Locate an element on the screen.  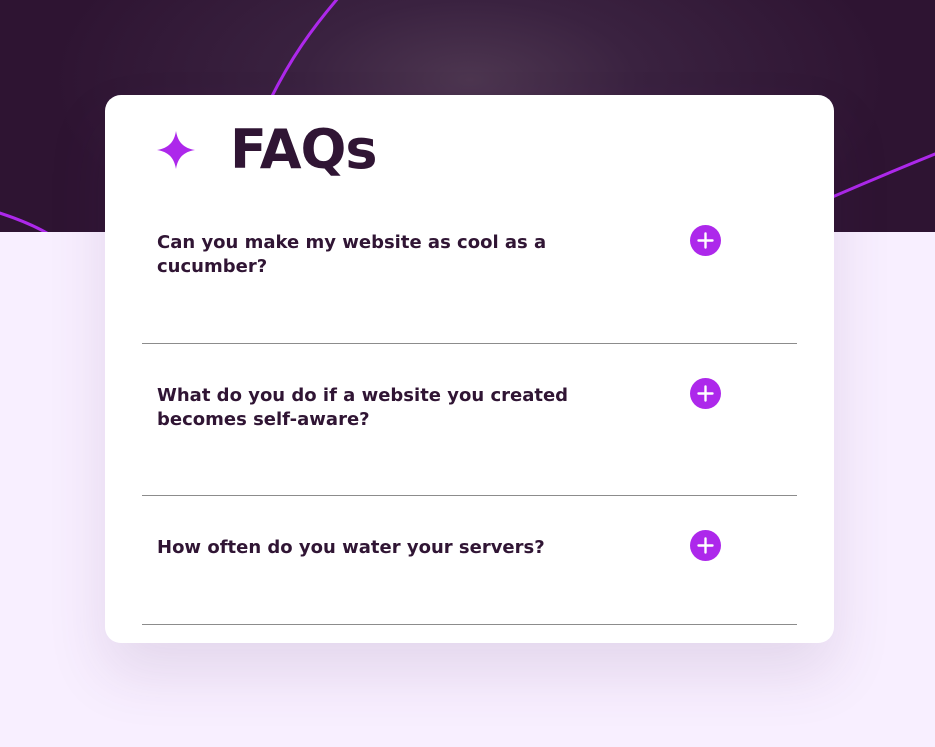
page-title: FAQs is located at coordinates (304, 149).